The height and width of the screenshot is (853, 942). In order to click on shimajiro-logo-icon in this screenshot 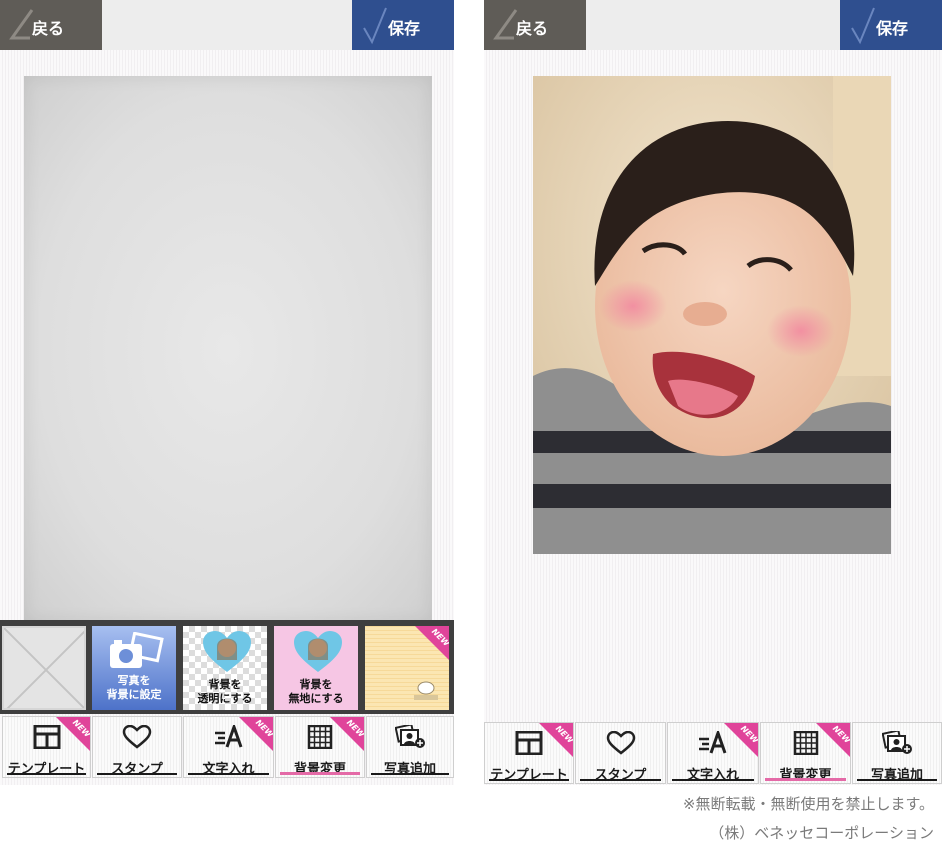, I will do `click(426, 690)`.